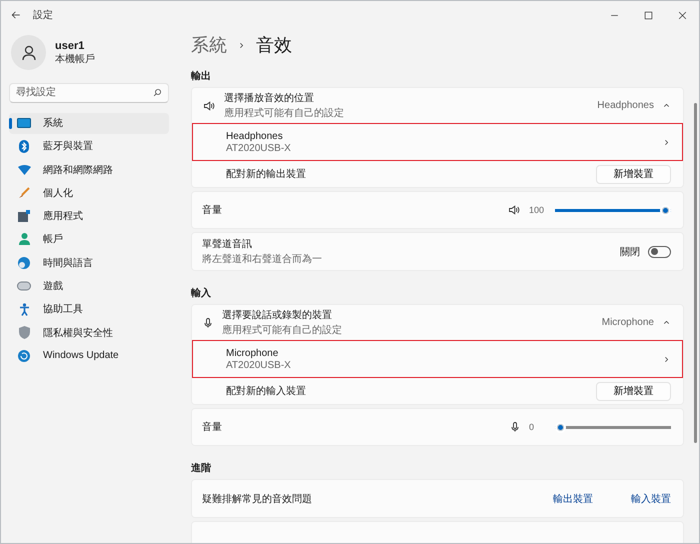  Describe the element at coordinates (24, 123) in the screenshot. I see `monitor-icon` at that location.